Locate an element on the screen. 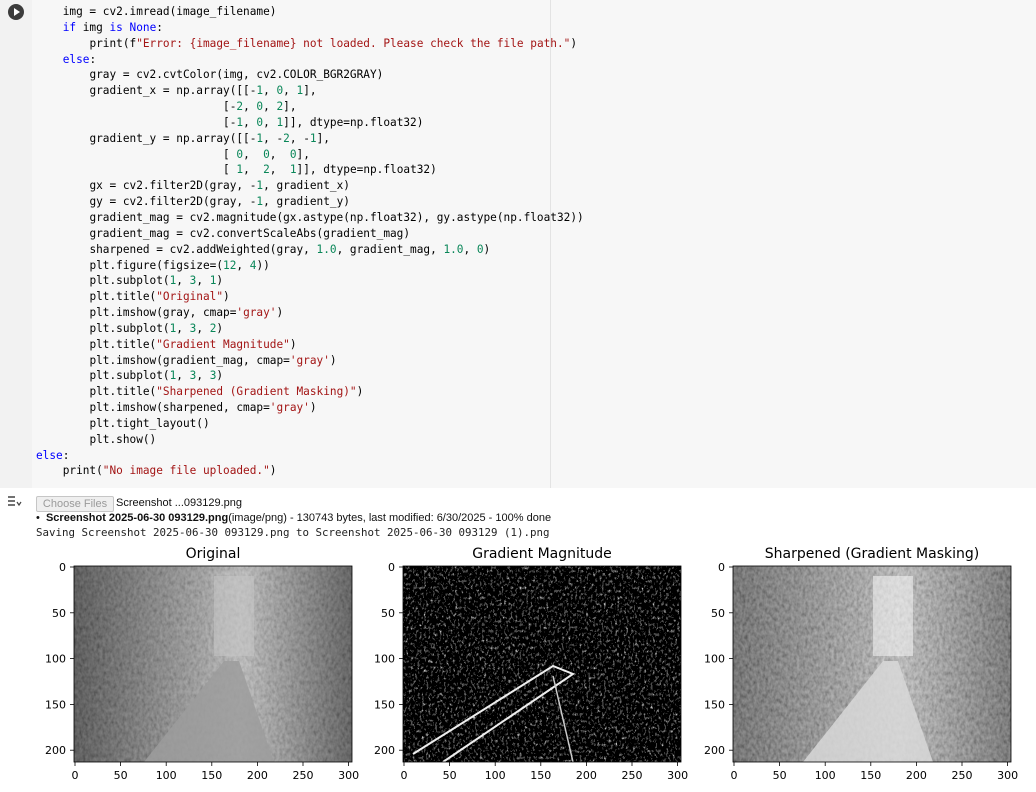 Image resolution: width=1036 pixels, height=792 pixels. code-line: [ 0, 0, 0], is located at coordinates (266, 154).